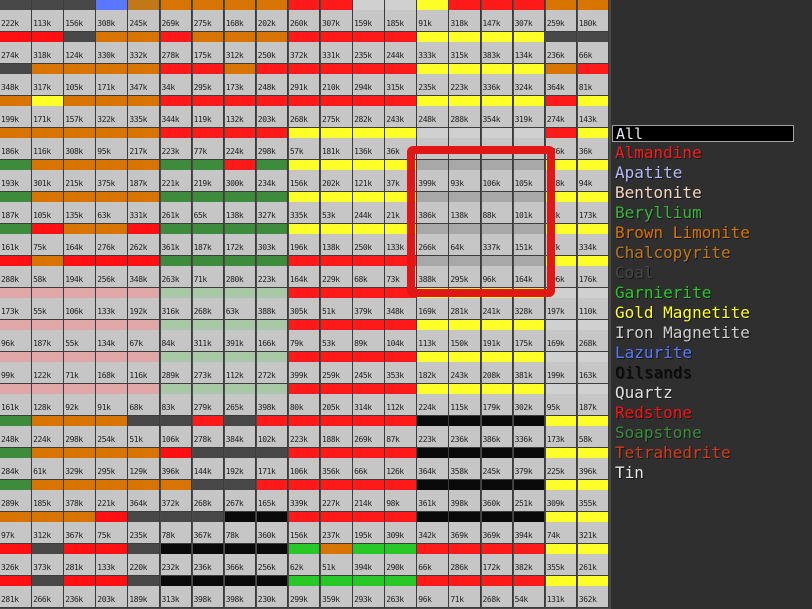 This screenshot has height=609, width=812. Describe the element at coordinates (16, 528) in the screenshot. I see `map-chunk-cell: 97k` at that location.